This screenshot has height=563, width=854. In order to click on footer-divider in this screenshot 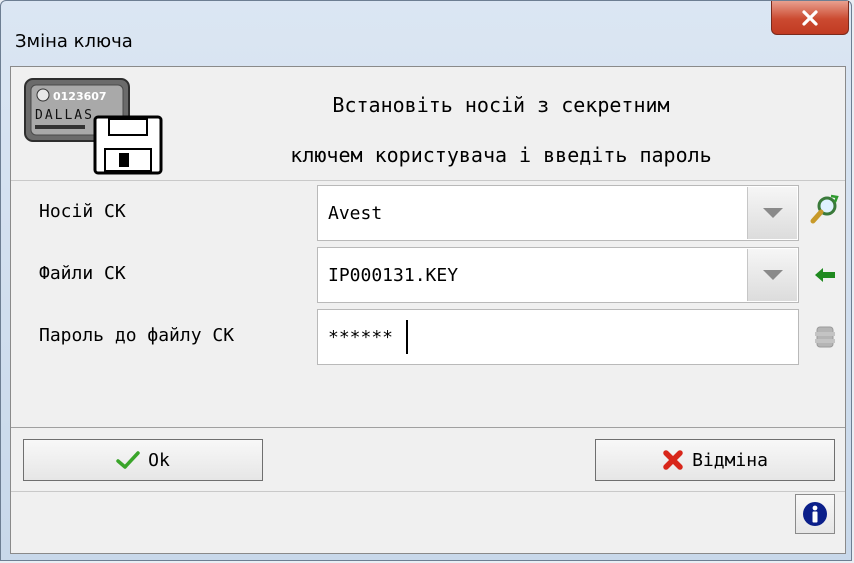, I will do `click(428, 491)`.